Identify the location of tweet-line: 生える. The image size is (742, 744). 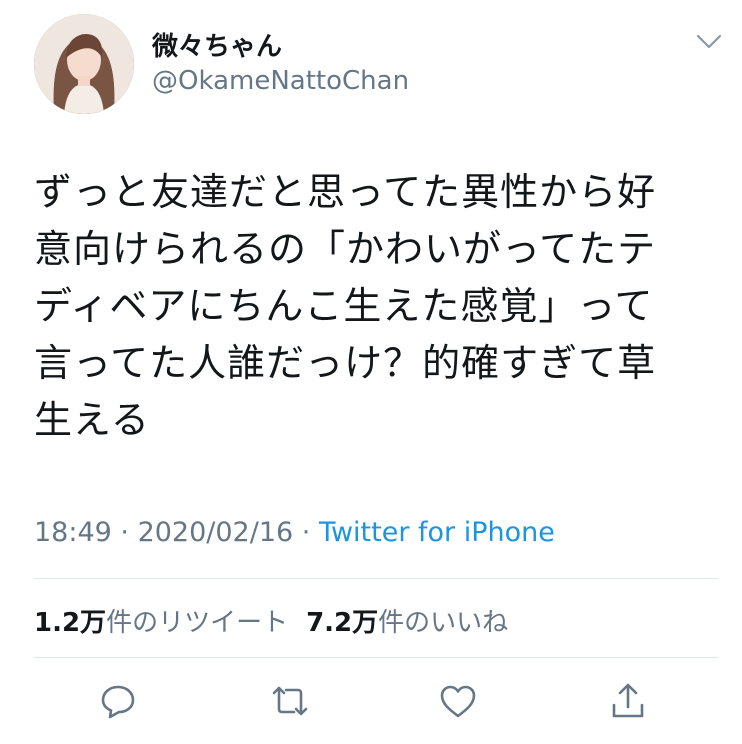
(92, 420).